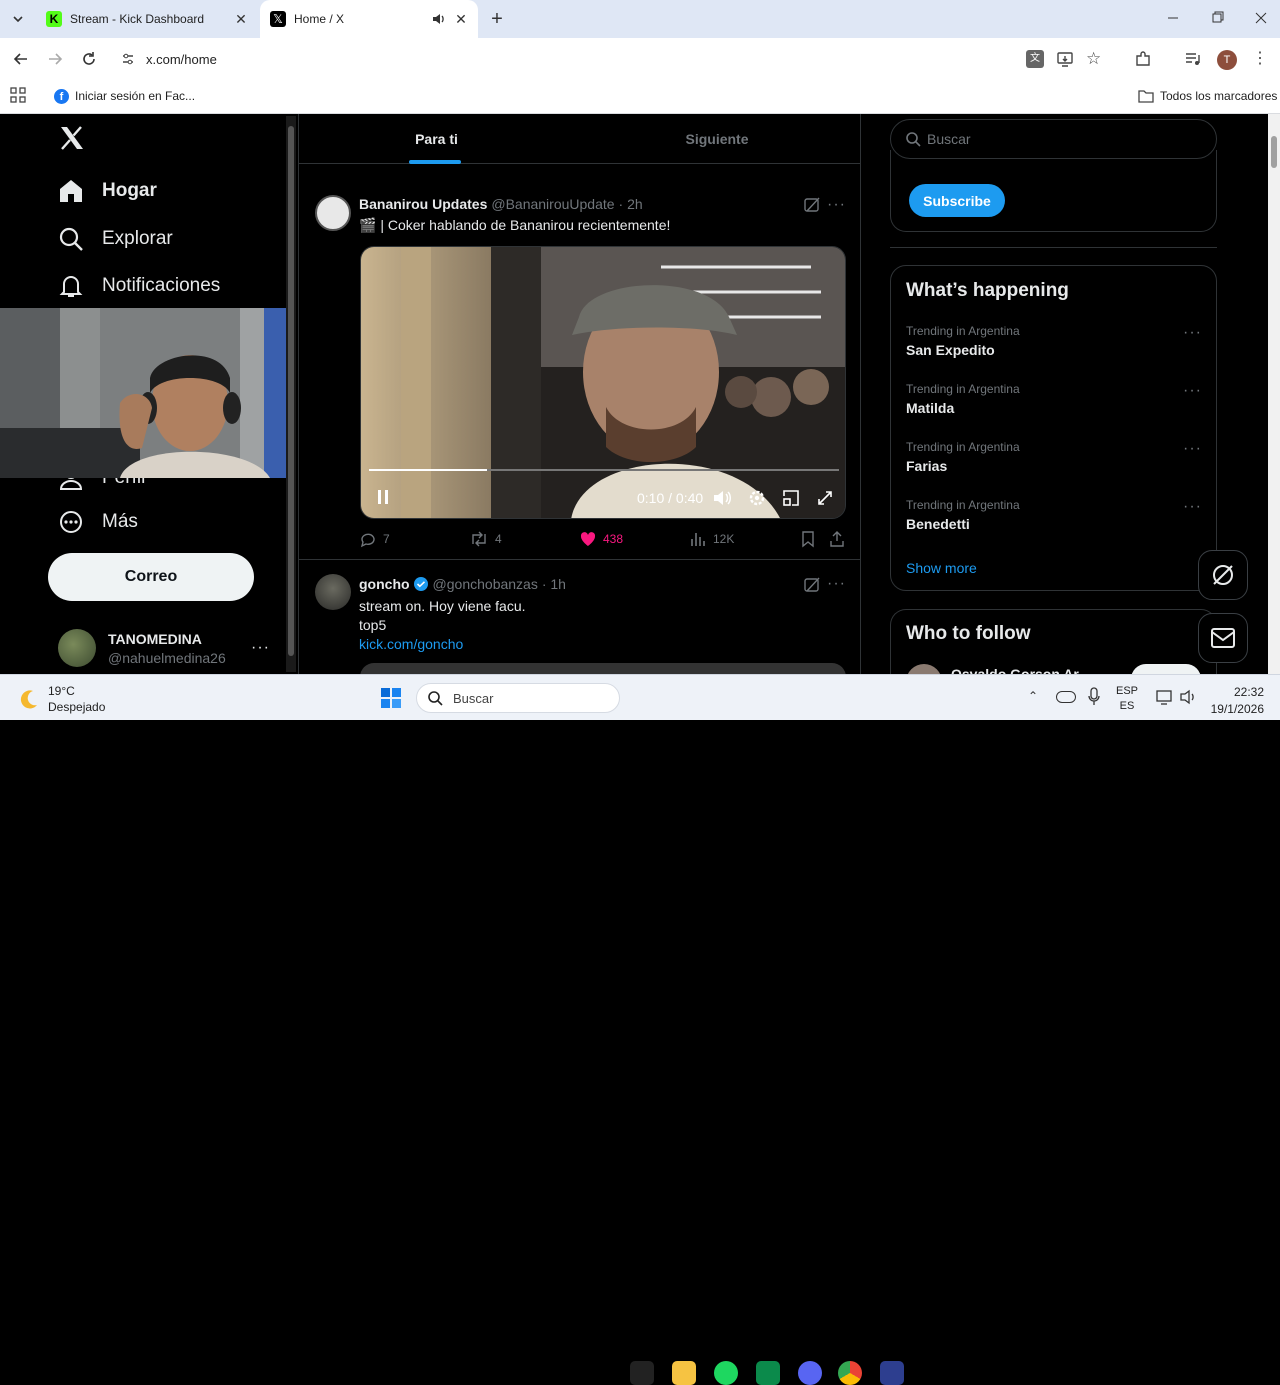 The image size is (1280, 1385). Describe the element at coordinates (1143, 59) in the screenshot. I see `extensions-icon` at that location.